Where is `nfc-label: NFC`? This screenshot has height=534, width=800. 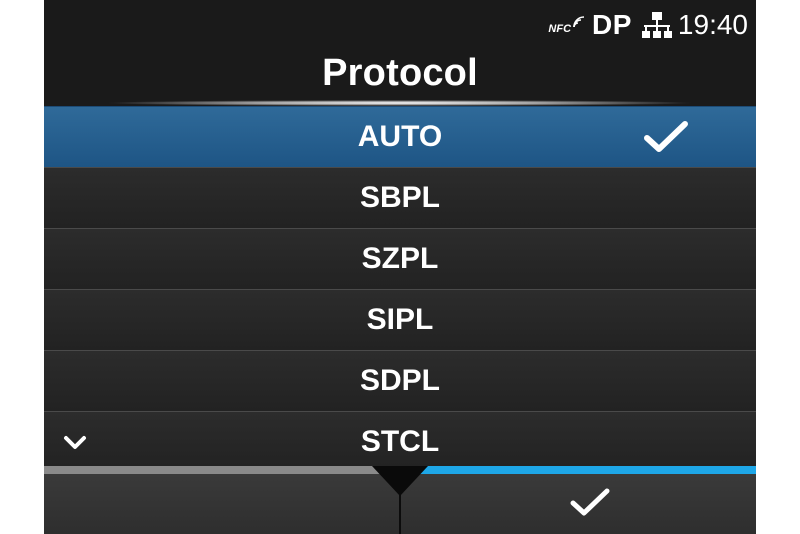 nfc-label: NFC is located at coordinates (560, 29).